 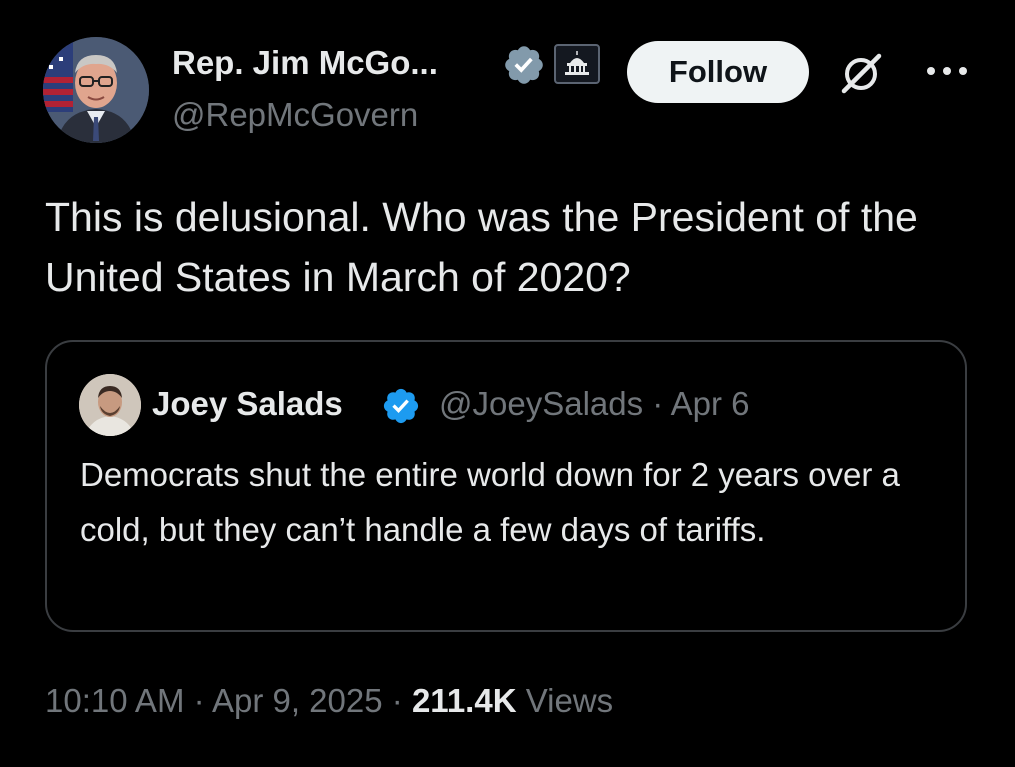 What do you see at coordinates (524, 65) in the screenshot?
I see `verified-badge-gray-icon` at bounding box center [524, 65].